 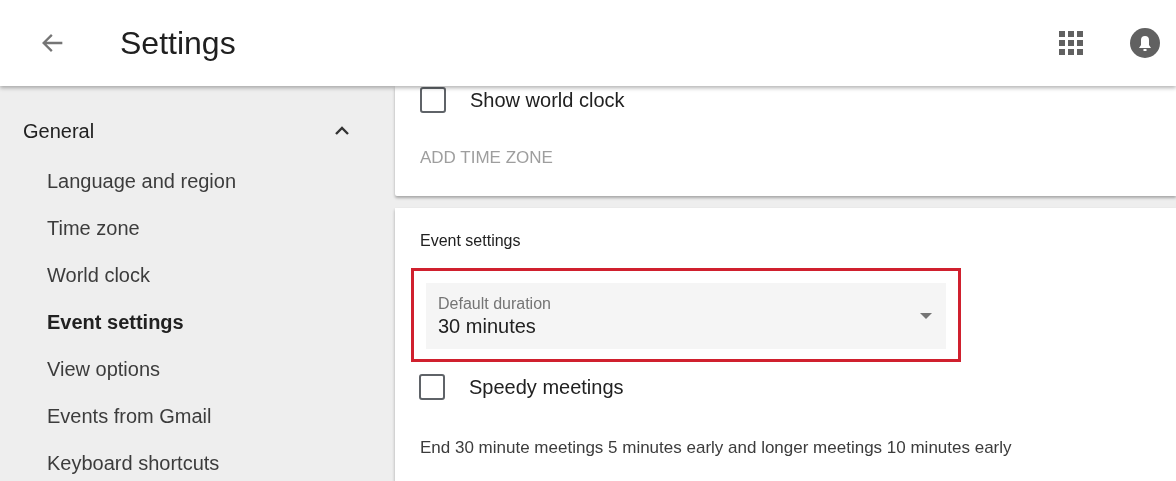 I want to click on notification-bell-icon, so click(x=1145, y=43).